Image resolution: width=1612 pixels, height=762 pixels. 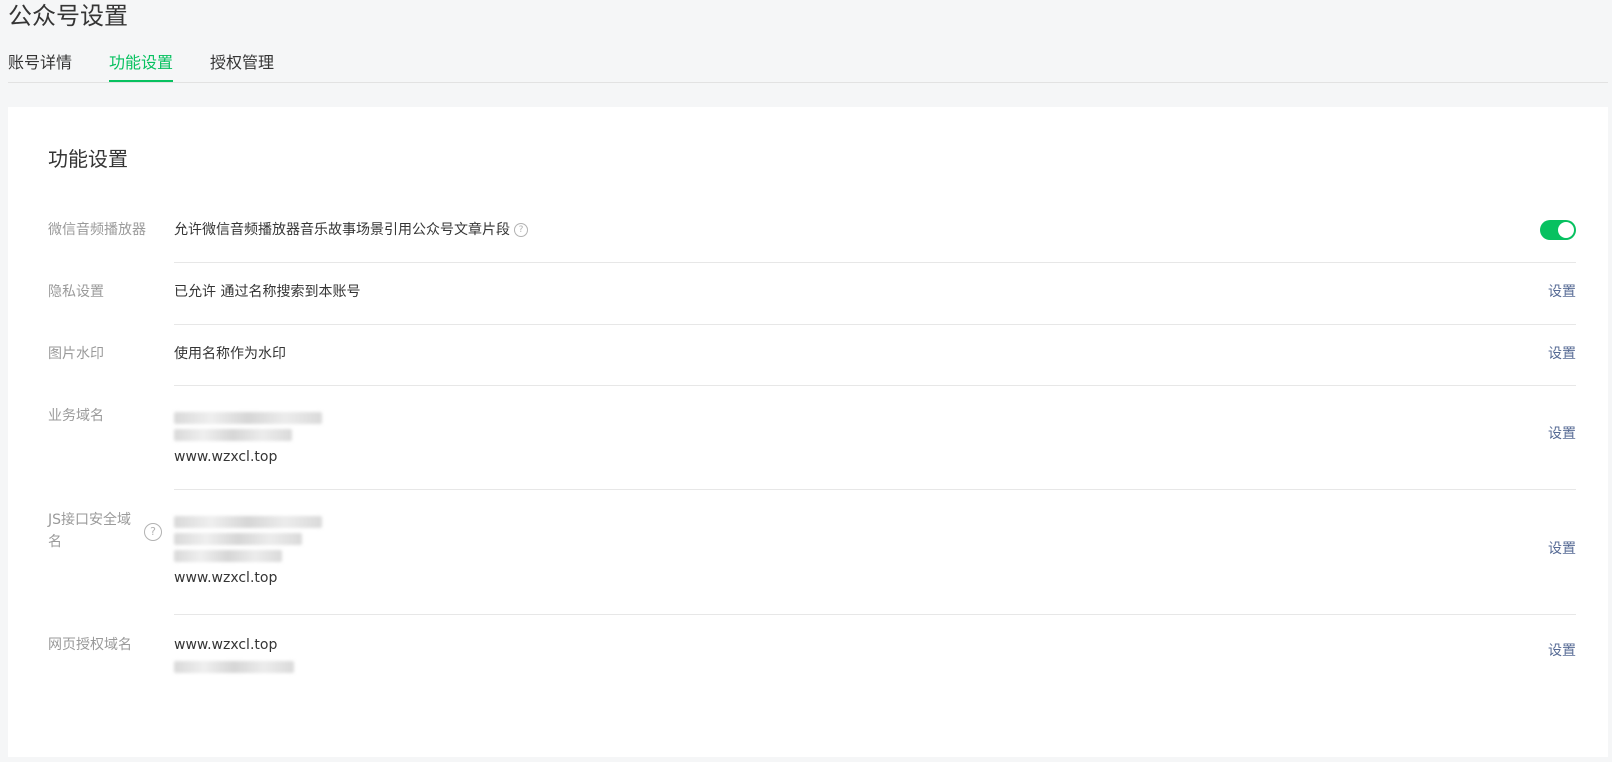 I want to click on row-watermark: 图片水印 使用名称作为水印 设置, so click(x=812, y=365).